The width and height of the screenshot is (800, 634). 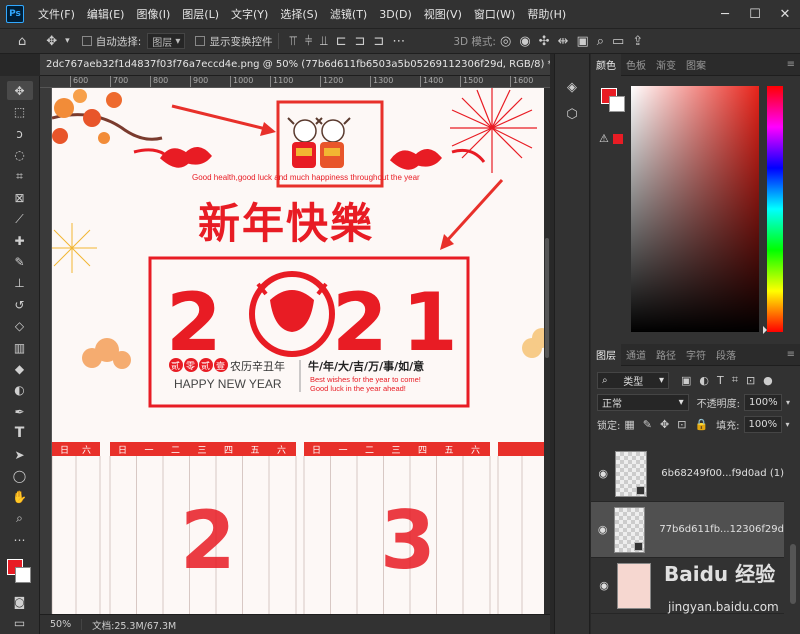 I want to click on menu-view: 视图(V), so click(x=443, y=14).